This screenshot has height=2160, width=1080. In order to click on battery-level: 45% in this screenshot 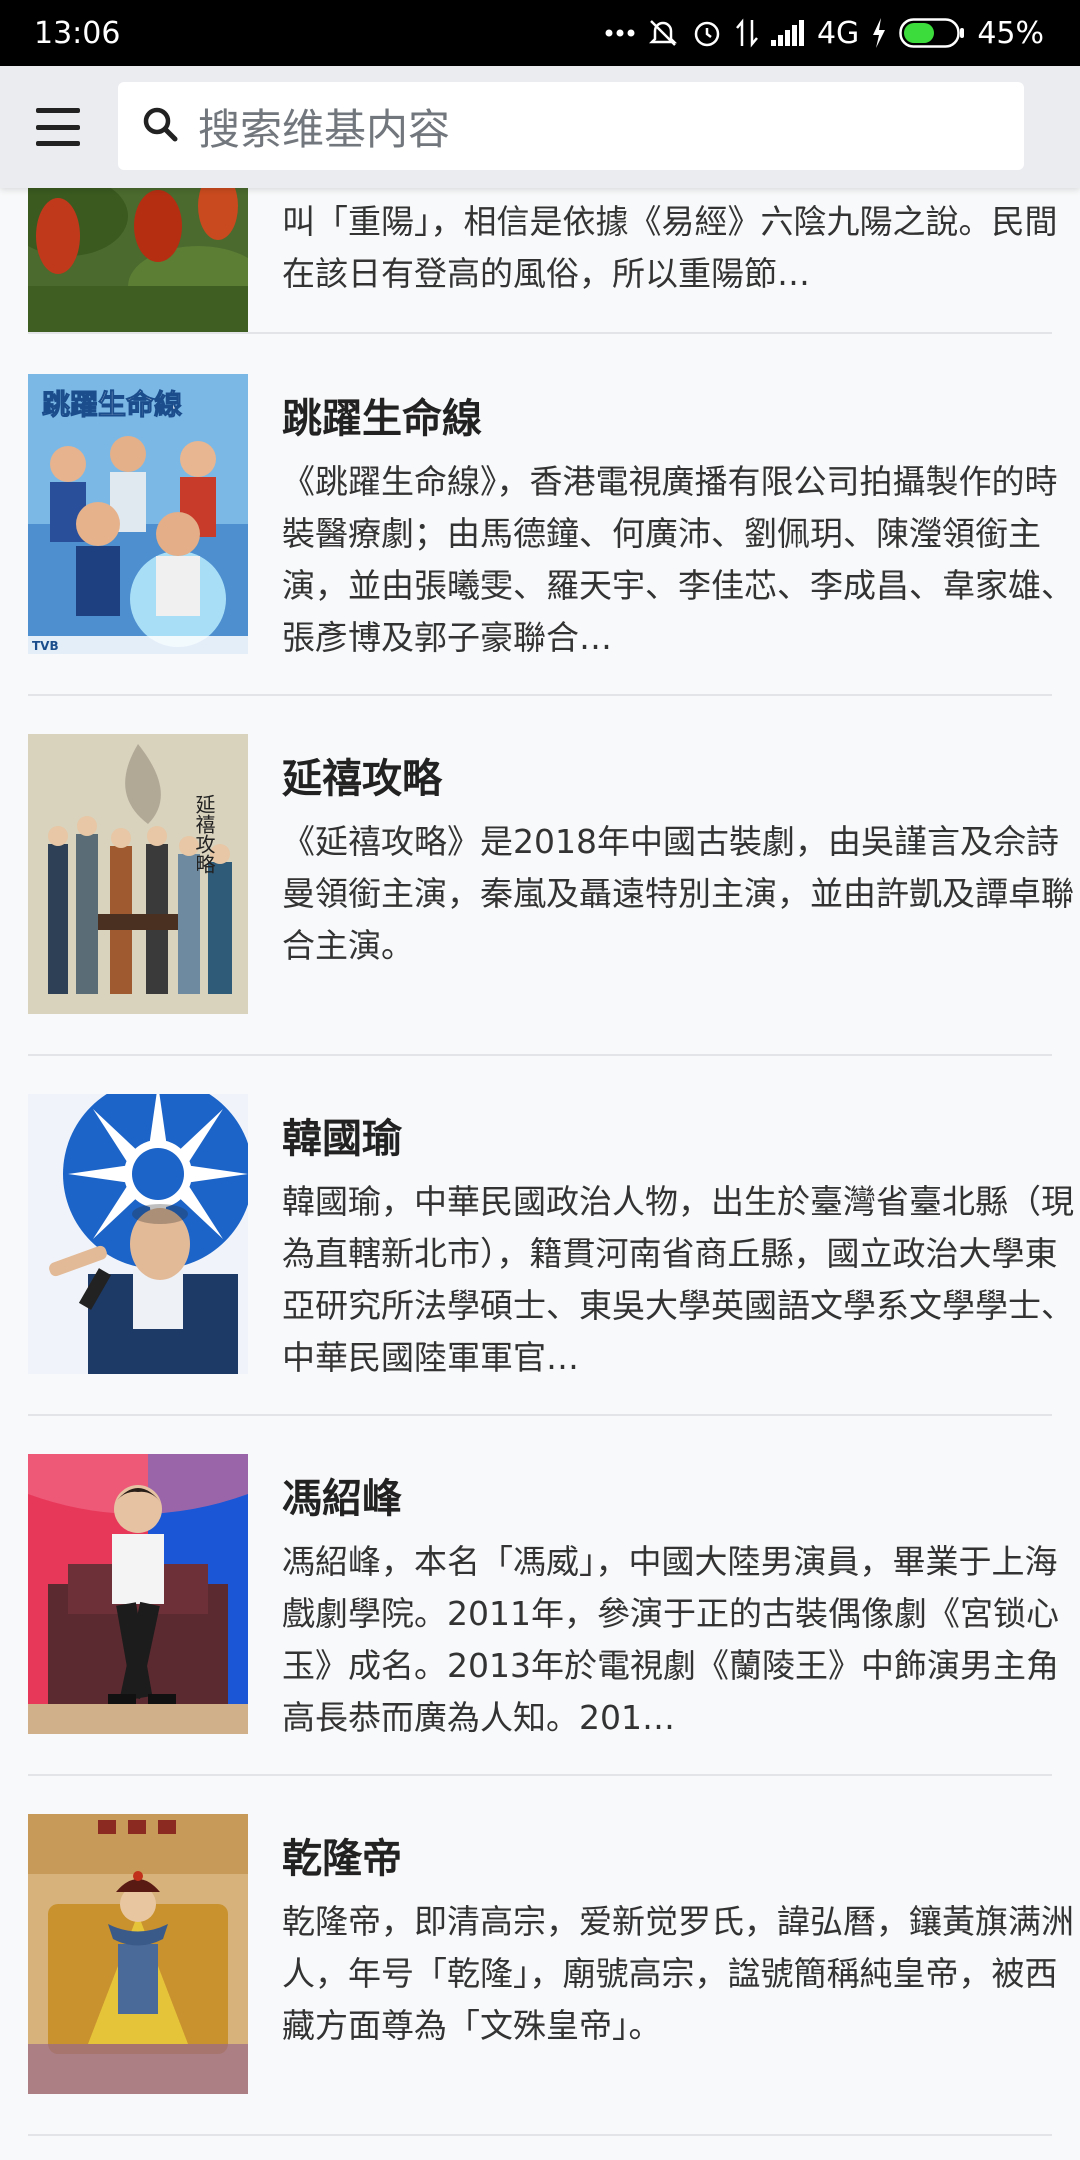, I will do `click(1010, 33)`.